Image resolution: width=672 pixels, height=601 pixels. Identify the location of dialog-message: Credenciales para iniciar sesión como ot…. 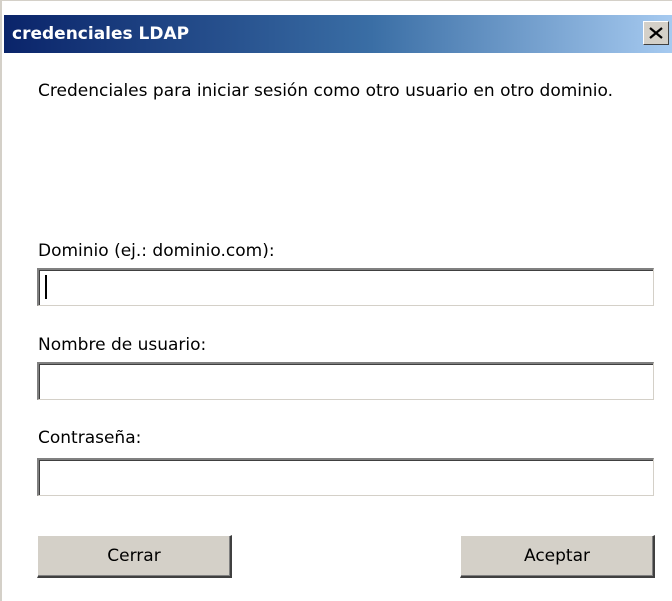
(326, 91).